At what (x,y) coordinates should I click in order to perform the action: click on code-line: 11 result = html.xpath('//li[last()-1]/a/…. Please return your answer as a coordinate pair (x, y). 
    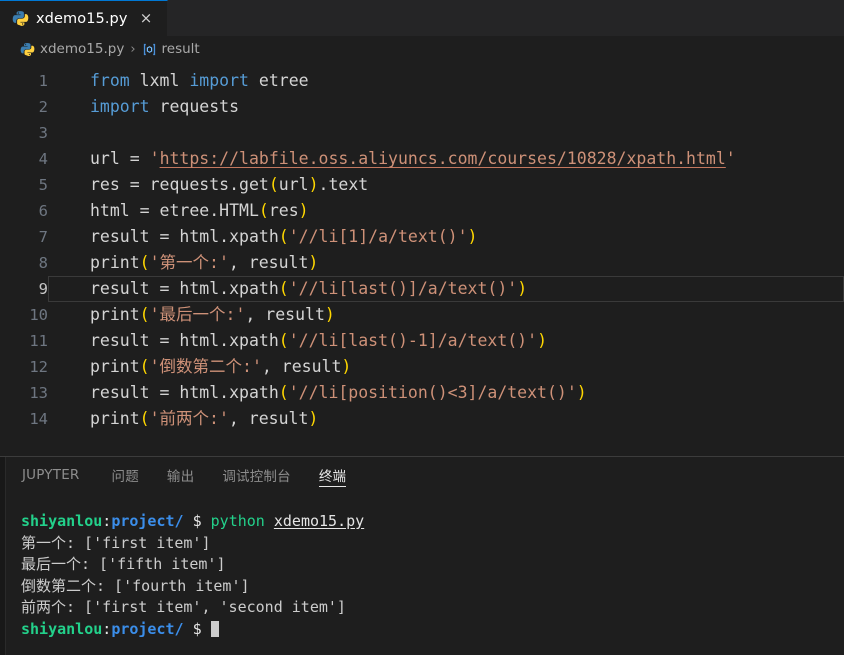
    Looking at the image, I should click on (422, 341).